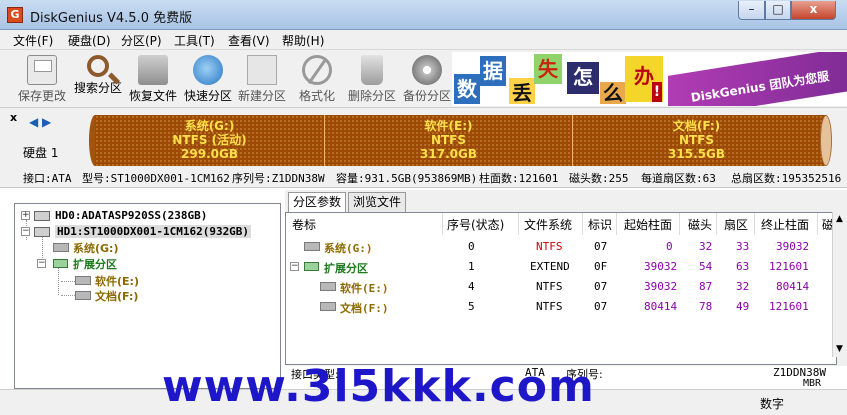 This screenshot has height=415, width=847. What do you see at coordinates (98, 79) in the screenshot?
I see `search-partition-button: 搜索分区` at bounding box center [98, 79].